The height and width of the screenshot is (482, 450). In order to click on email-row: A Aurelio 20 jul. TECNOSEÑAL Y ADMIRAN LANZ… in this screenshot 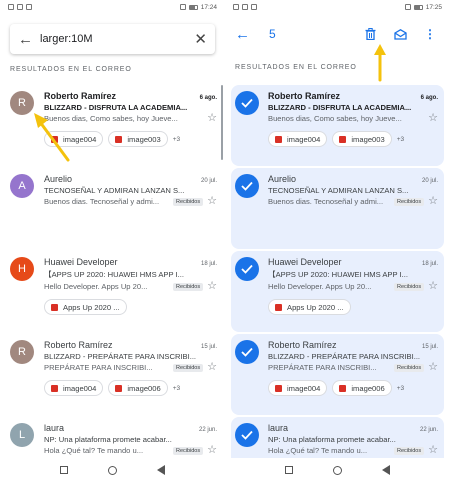, I will do `click(112, 209)`.